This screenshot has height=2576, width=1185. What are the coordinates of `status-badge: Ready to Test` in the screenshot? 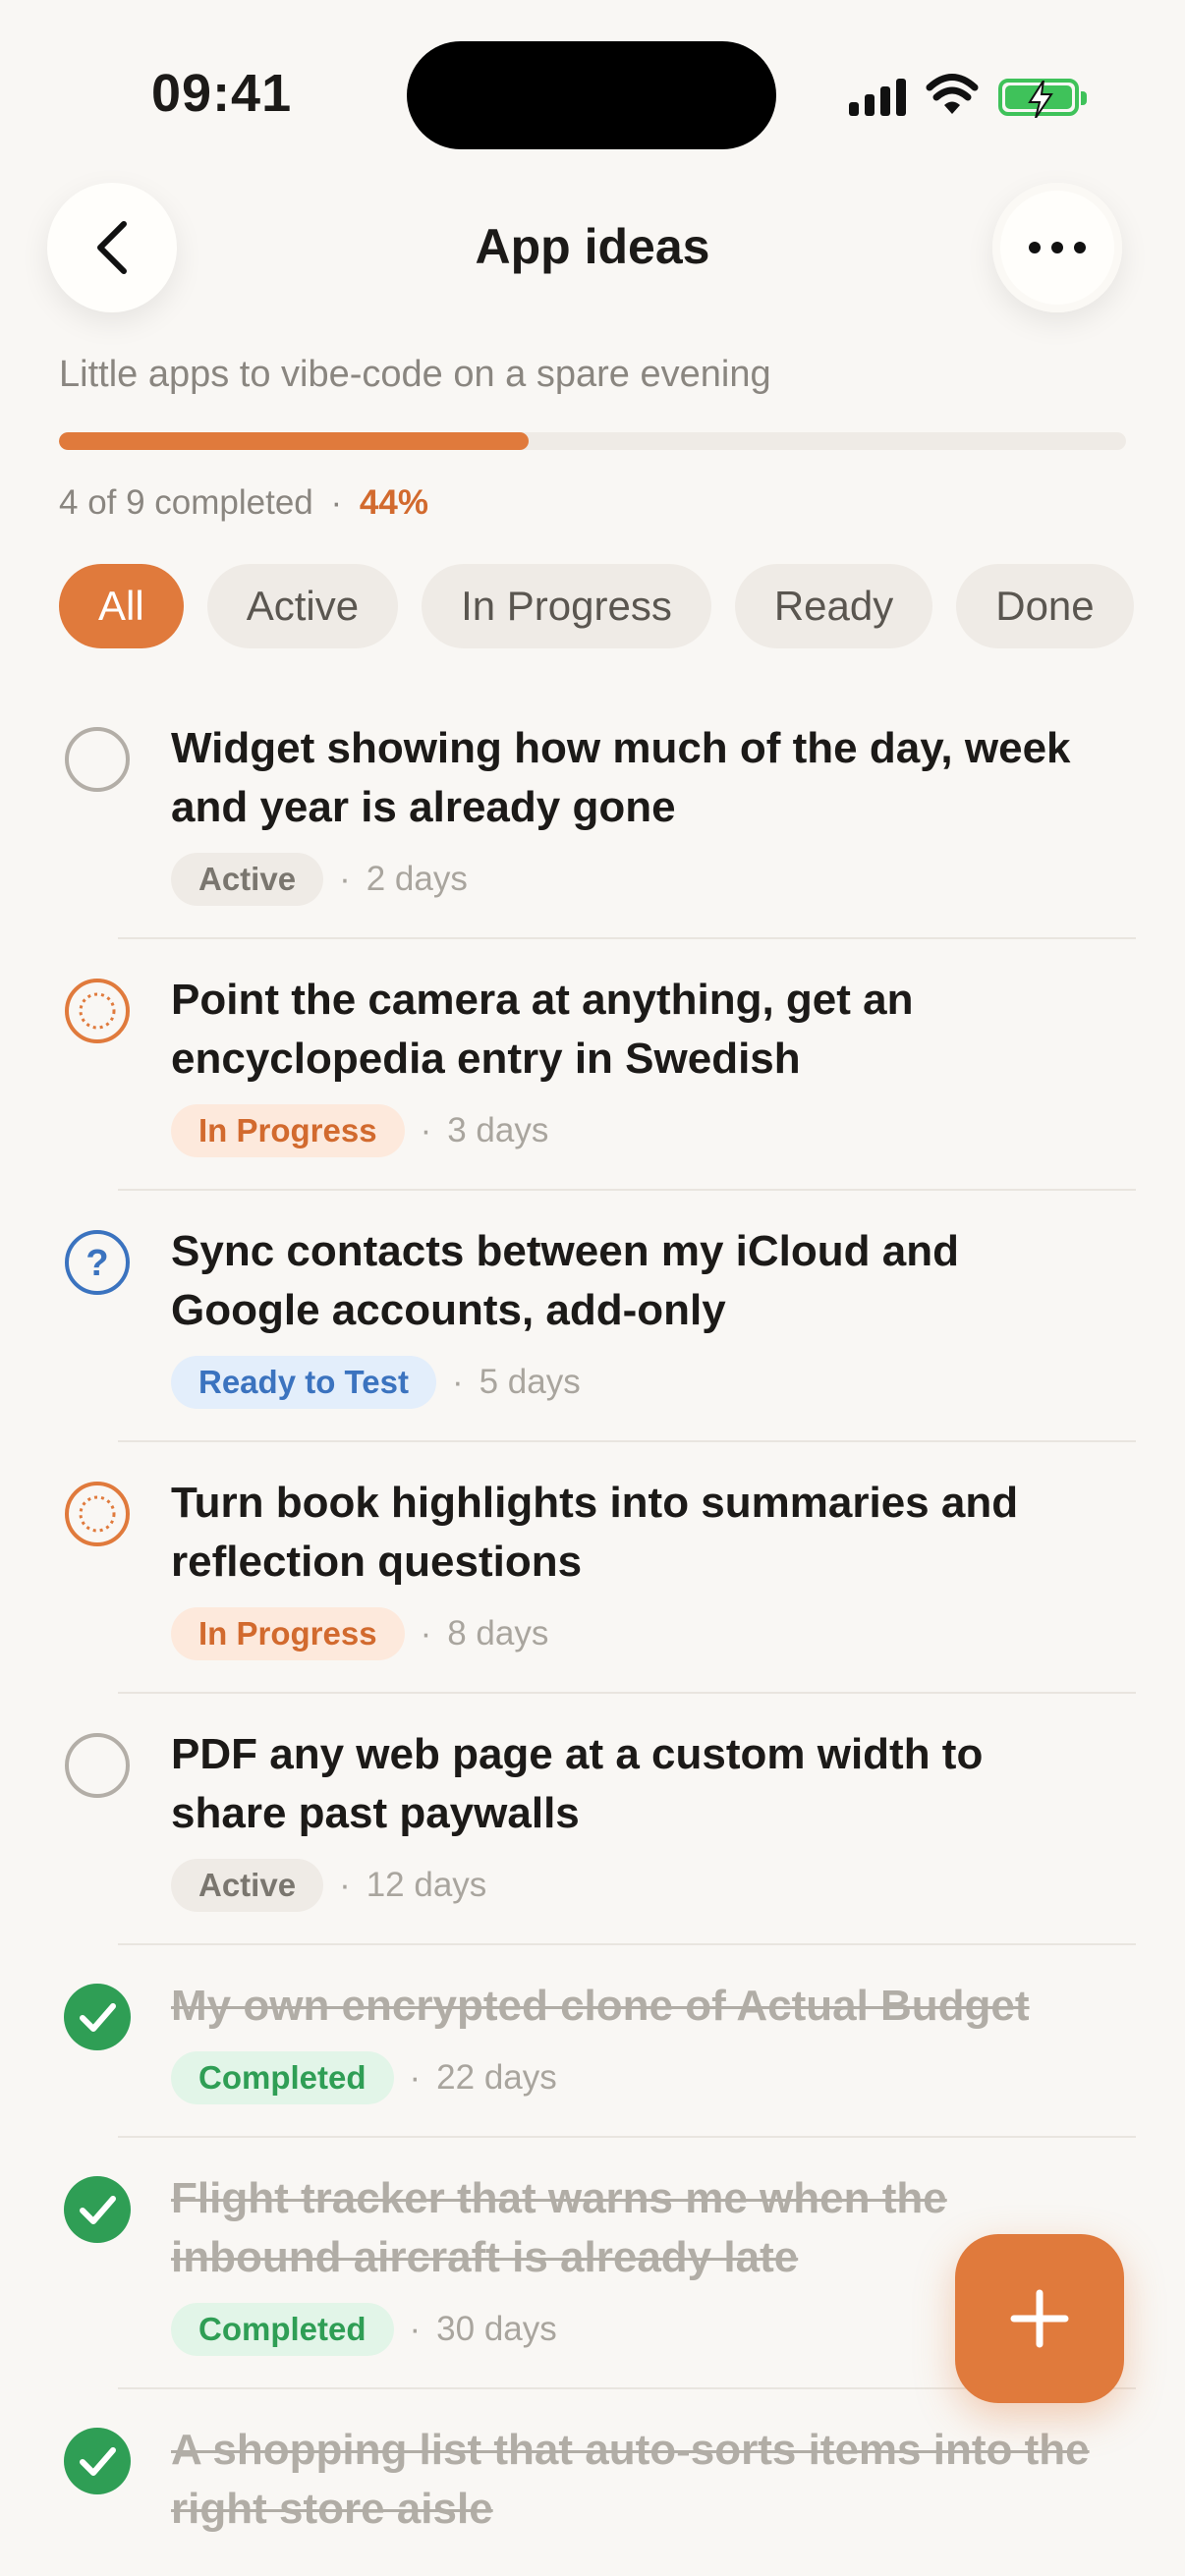 It's located at (304, 1382).